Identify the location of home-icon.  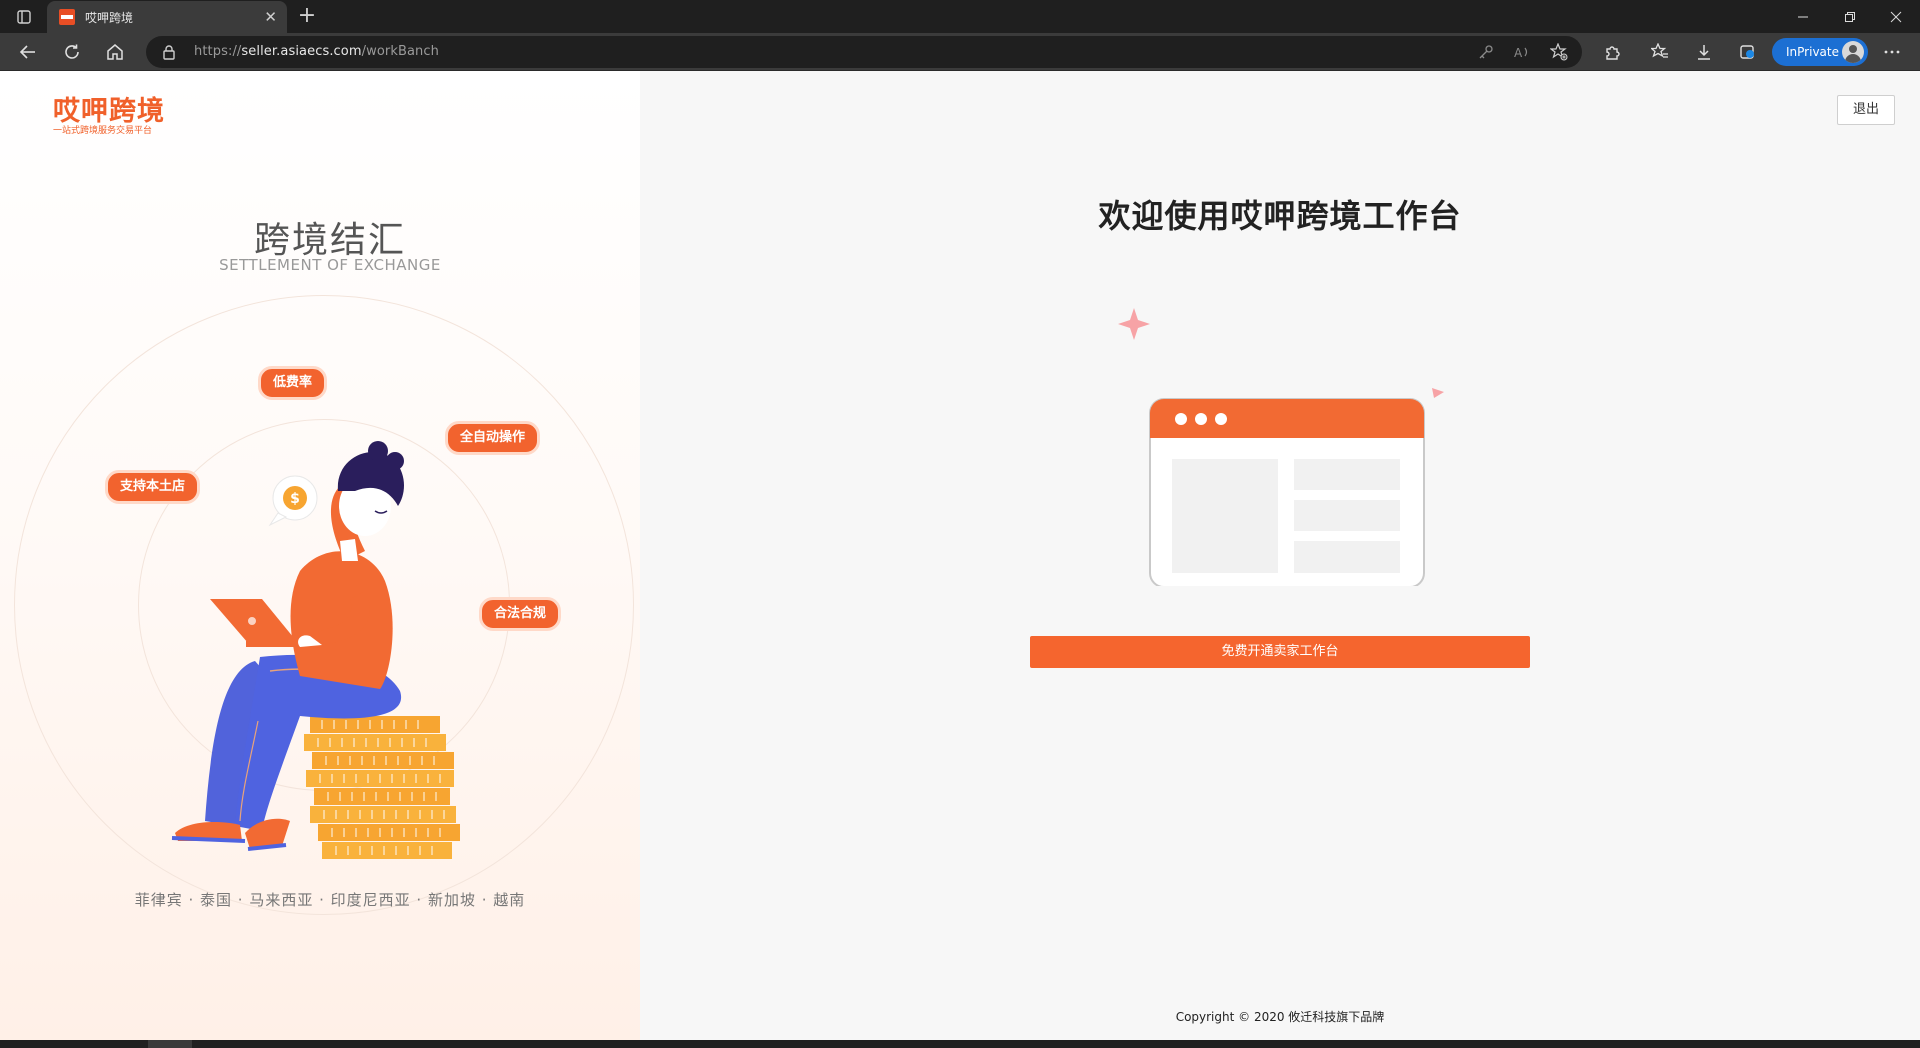
(115, 52).